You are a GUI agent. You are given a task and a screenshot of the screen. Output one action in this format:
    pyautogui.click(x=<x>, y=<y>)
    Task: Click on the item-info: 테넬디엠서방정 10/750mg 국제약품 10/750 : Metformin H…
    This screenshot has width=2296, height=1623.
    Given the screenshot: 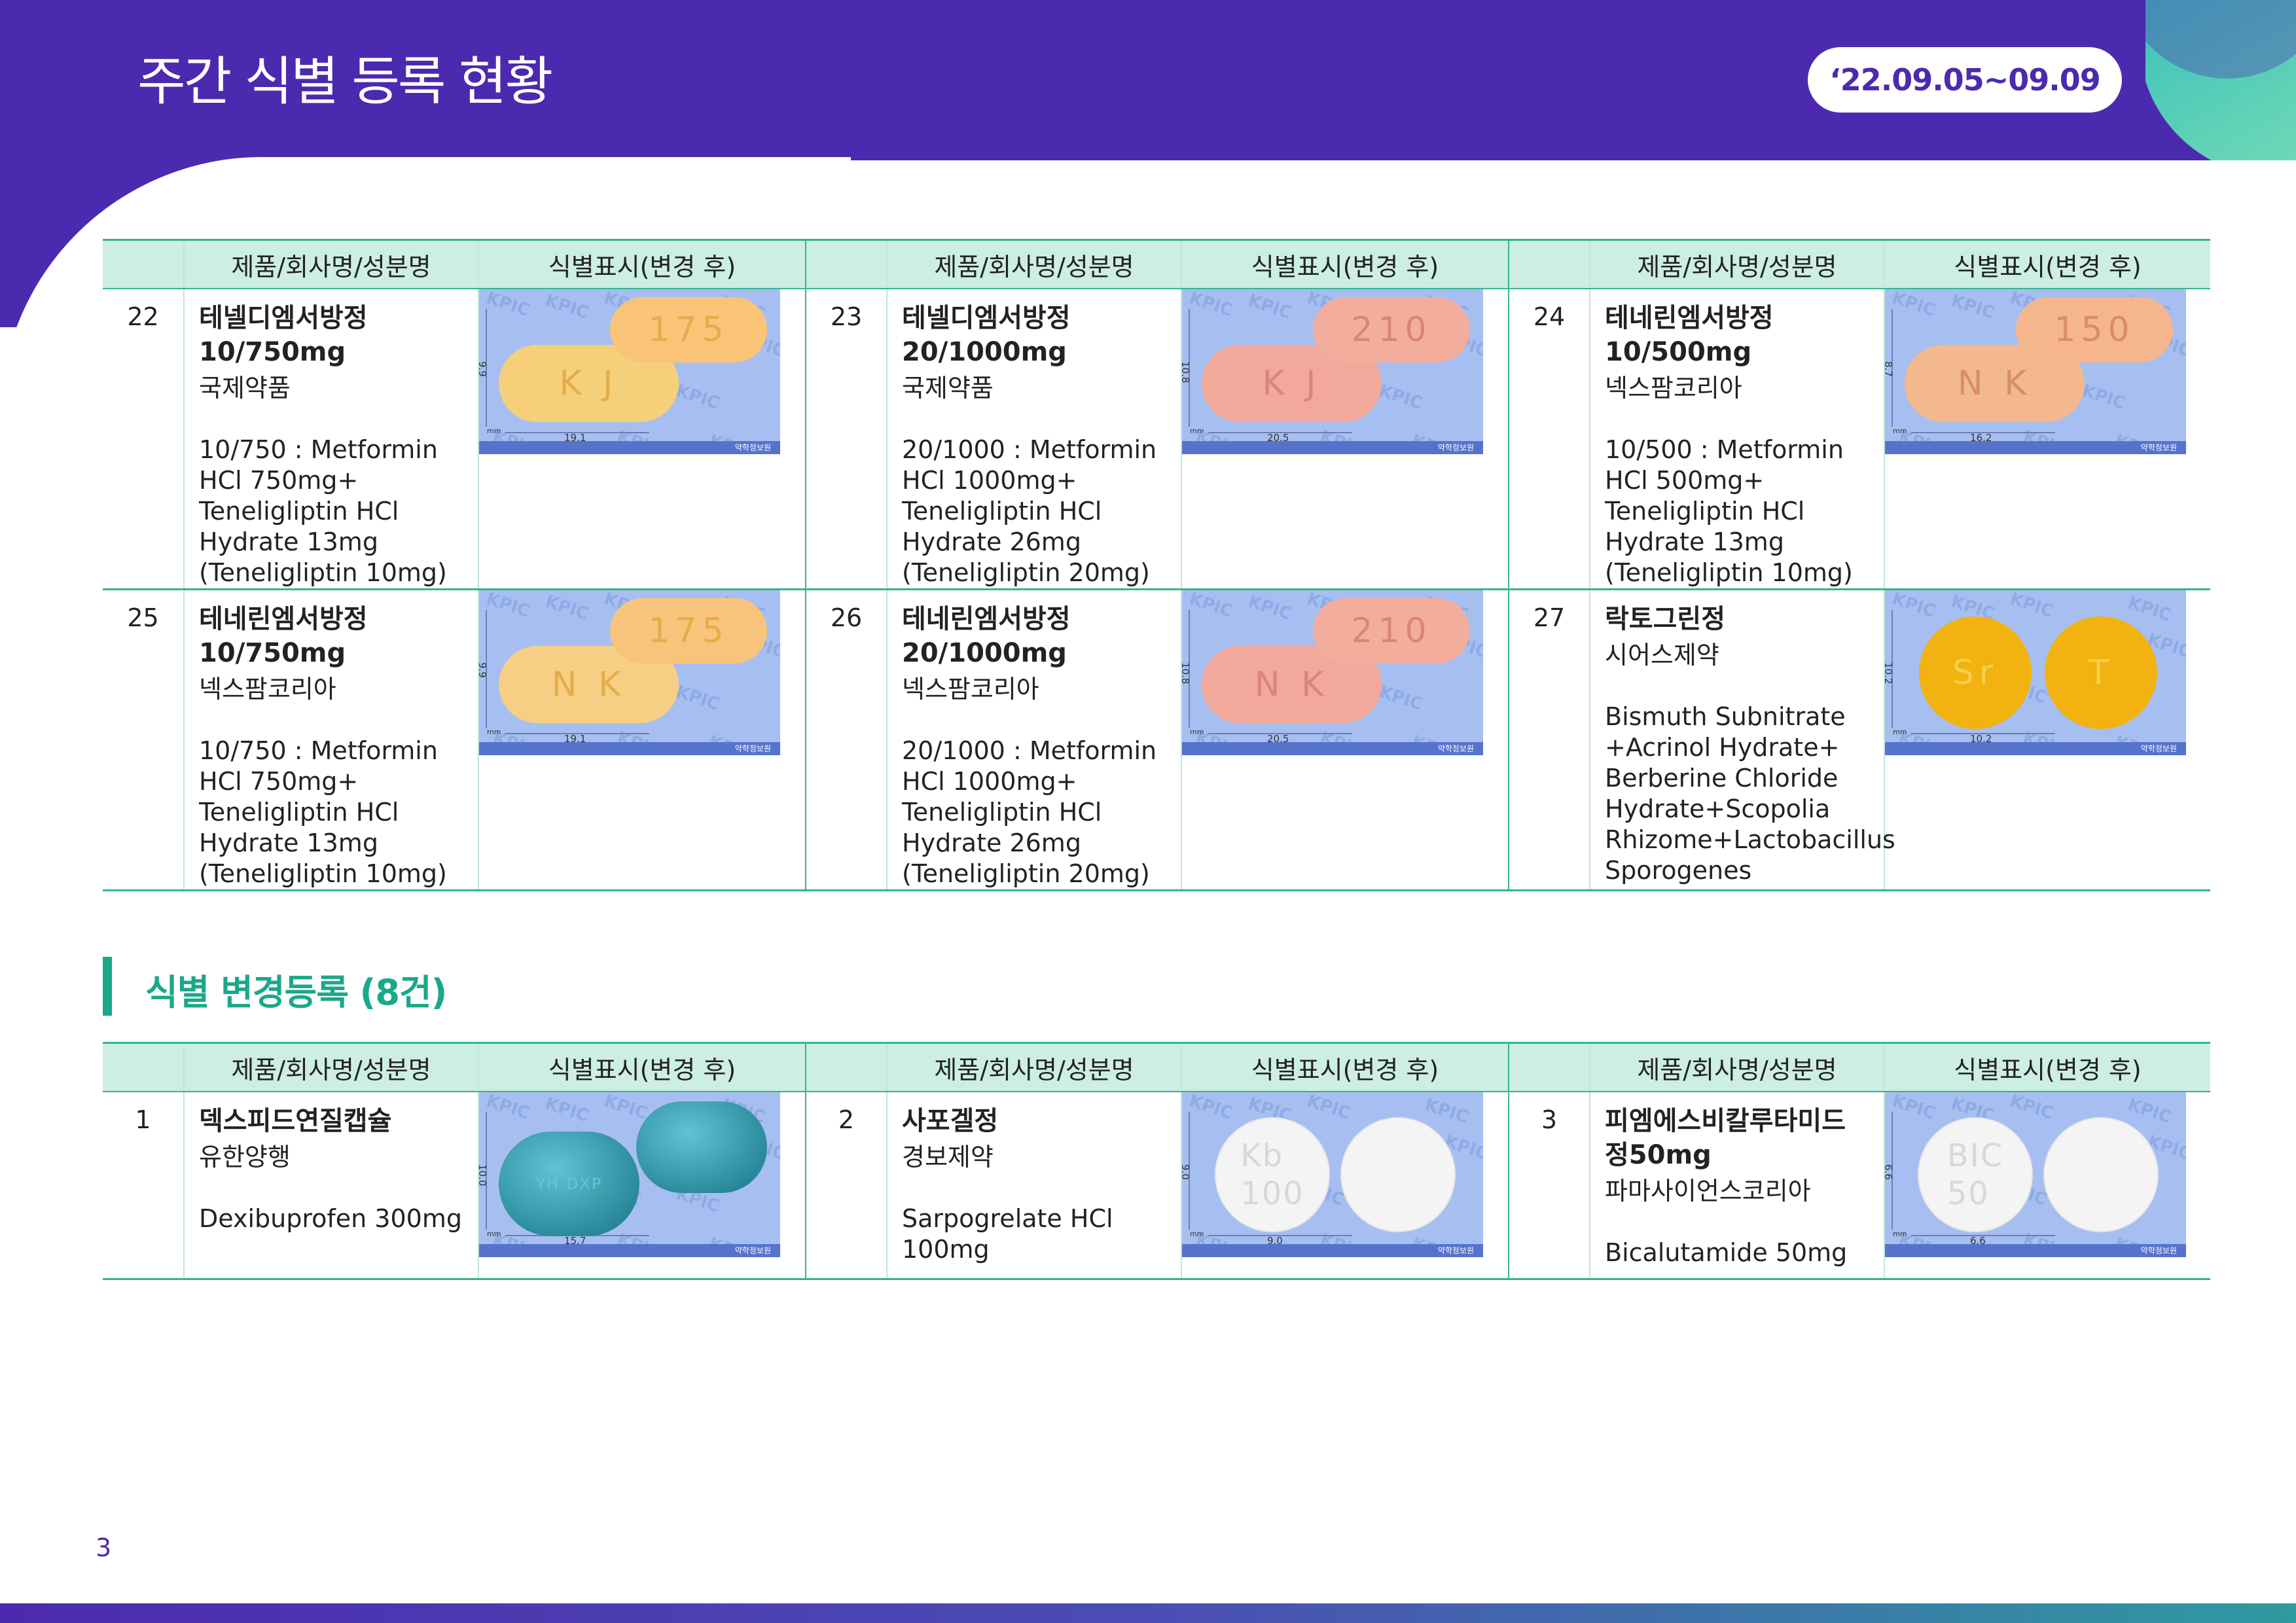 What is the action you would take?
    pyautogui.click(x=331, y=439)
    